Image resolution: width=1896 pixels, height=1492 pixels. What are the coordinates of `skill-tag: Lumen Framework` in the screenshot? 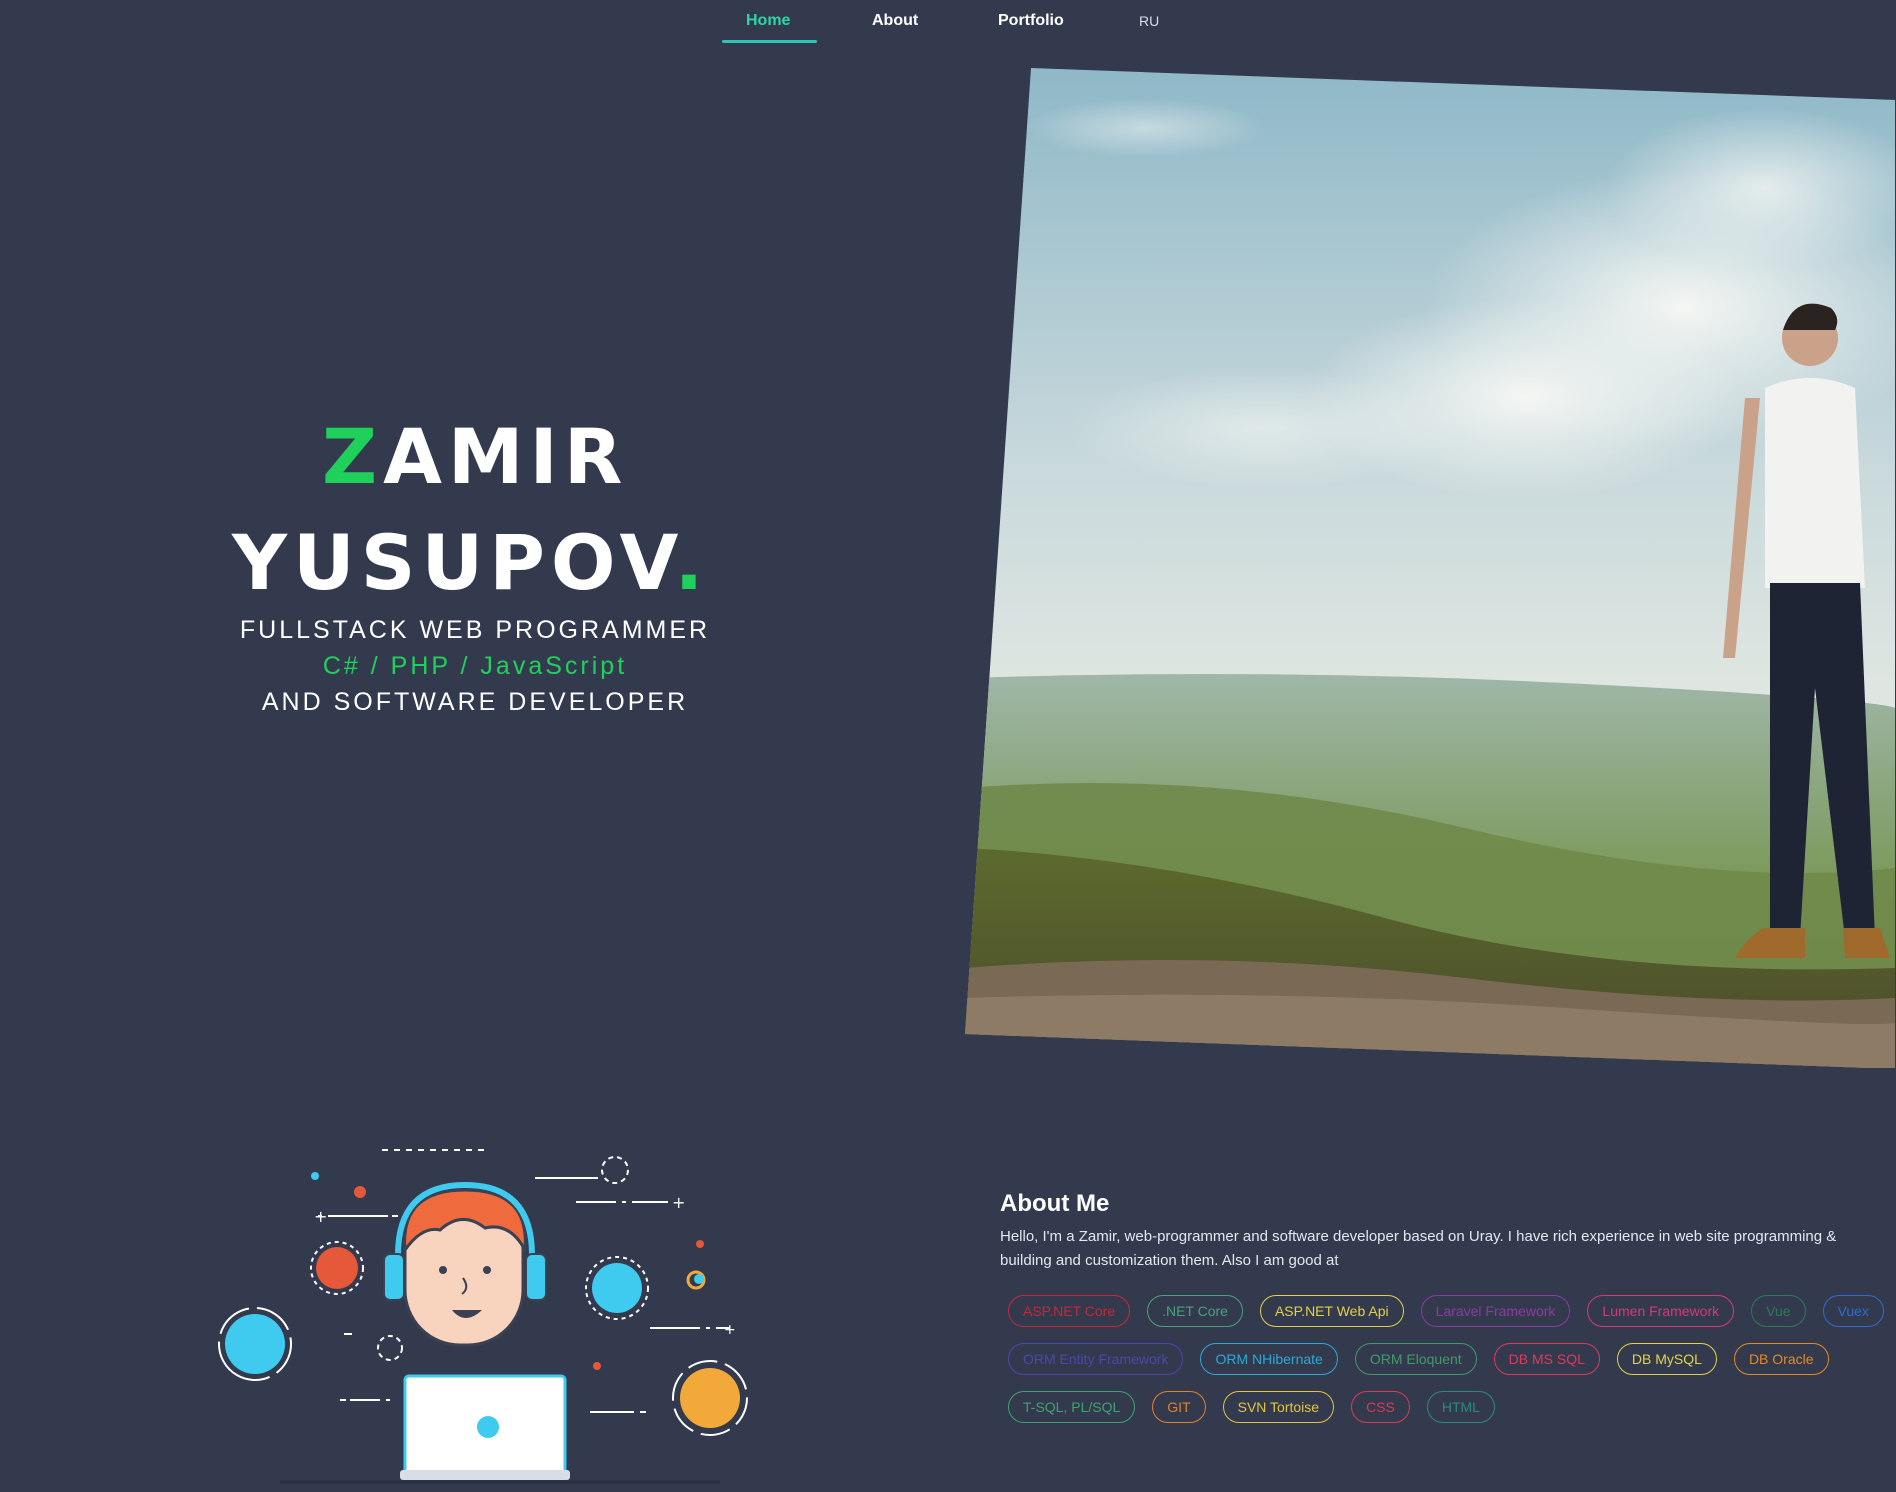 It's located at (1661, 1311).